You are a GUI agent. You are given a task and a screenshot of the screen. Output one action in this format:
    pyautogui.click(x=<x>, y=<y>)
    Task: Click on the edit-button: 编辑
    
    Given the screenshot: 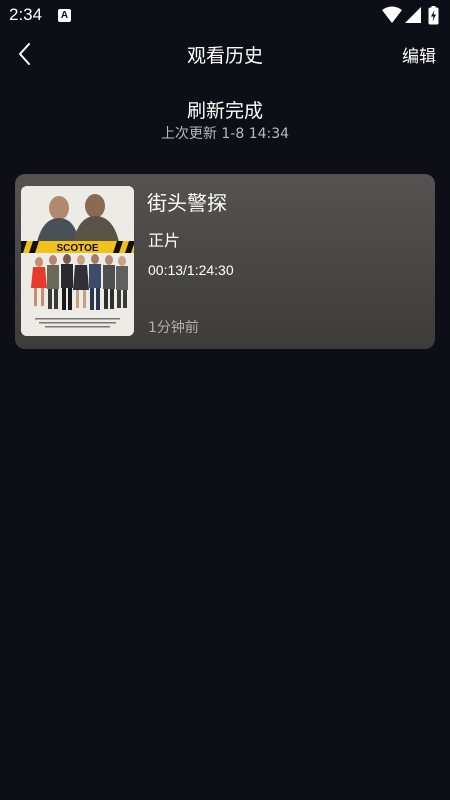 What is the action you would take?
    pyautogui.click(x=419, y=54)
    